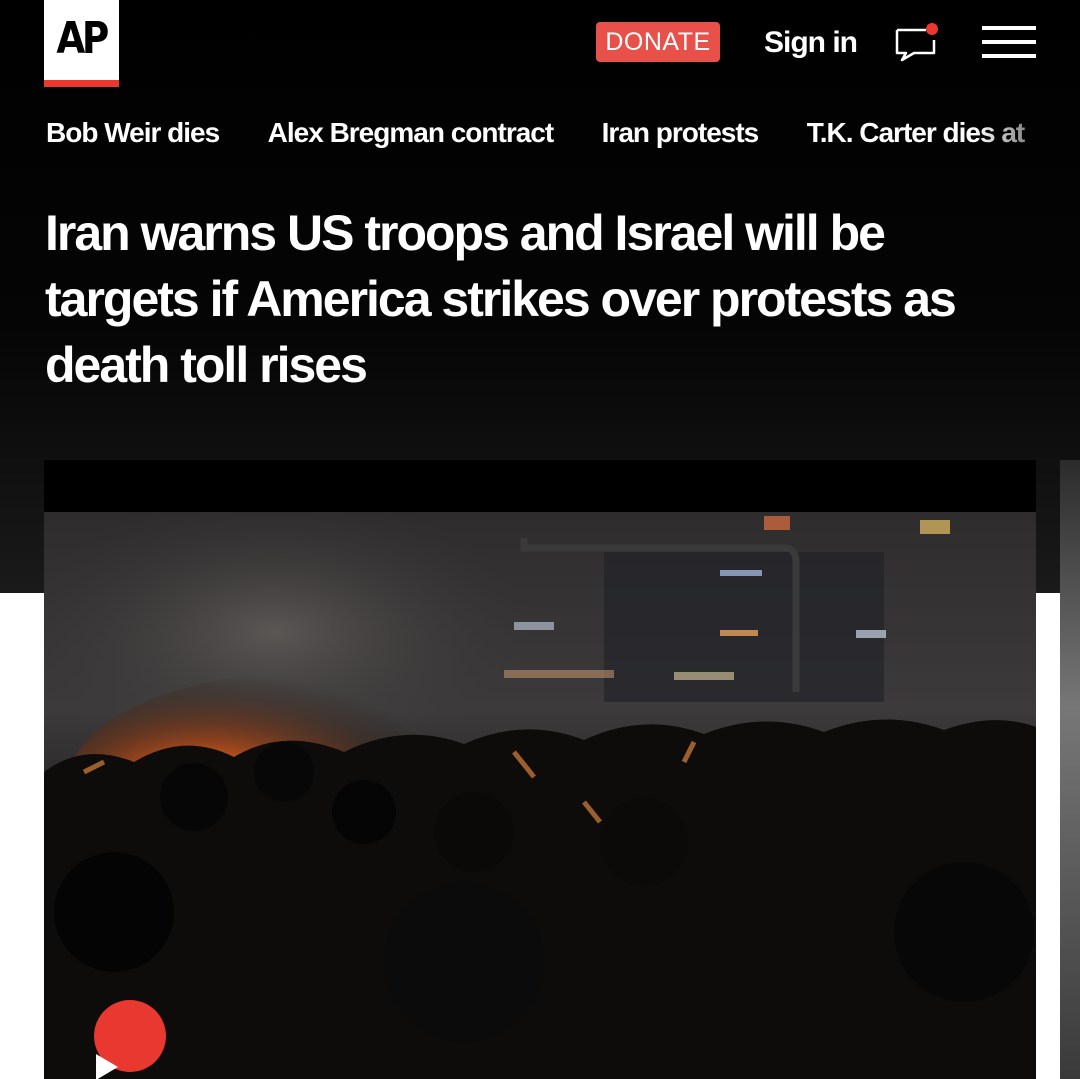 The image size is (1080, 1079). I want to click on trending-item-bob-weir: Bob Weir dies, so click(133, 133).